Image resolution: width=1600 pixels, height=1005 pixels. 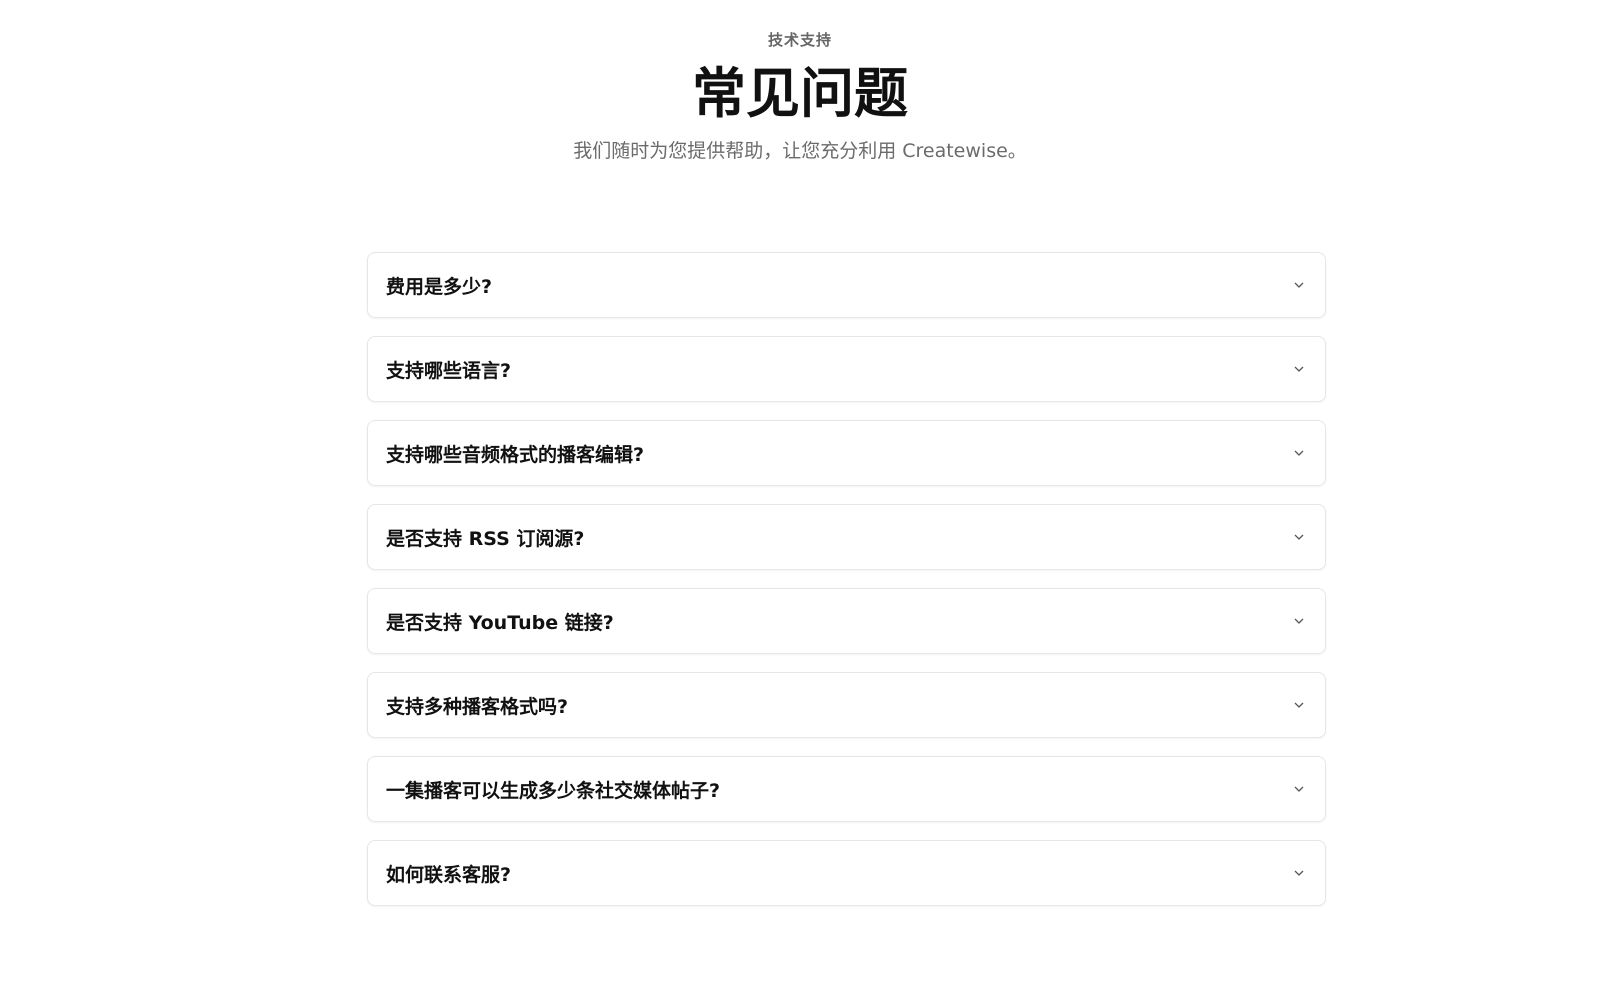 What do you see at coordinates (846, 285) in the screenshot?
I see `faq-item-pricing: 费用是多少?` at bounding box center [846, 285].